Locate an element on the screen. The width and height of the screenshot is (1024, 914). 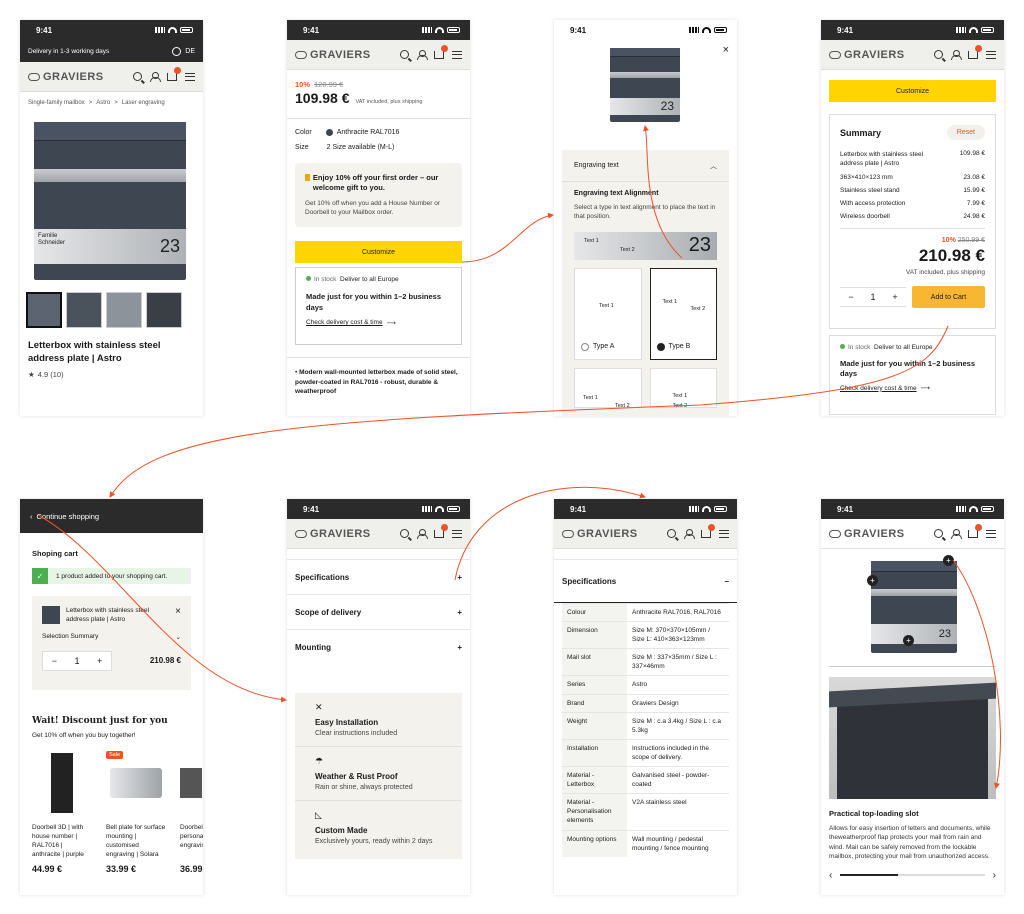
language-selector: DE is located at coordinates (190, 51).